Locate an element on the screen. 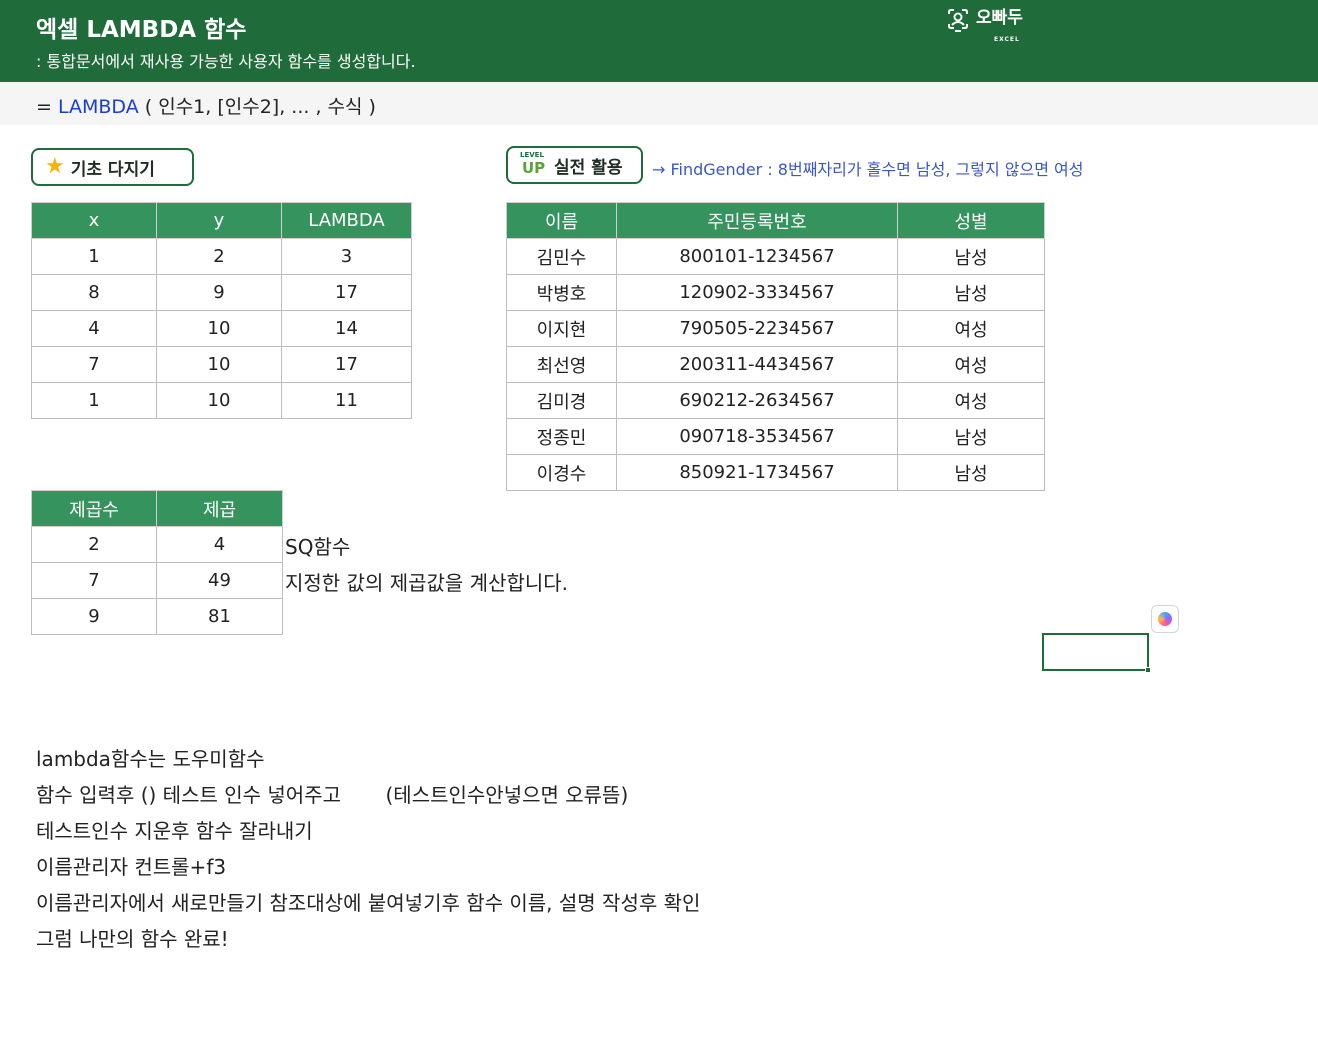 The width and height of the screenshot is (1318, 1044). table-cell: 850921-1734567 is located at coordinates (757, 472).